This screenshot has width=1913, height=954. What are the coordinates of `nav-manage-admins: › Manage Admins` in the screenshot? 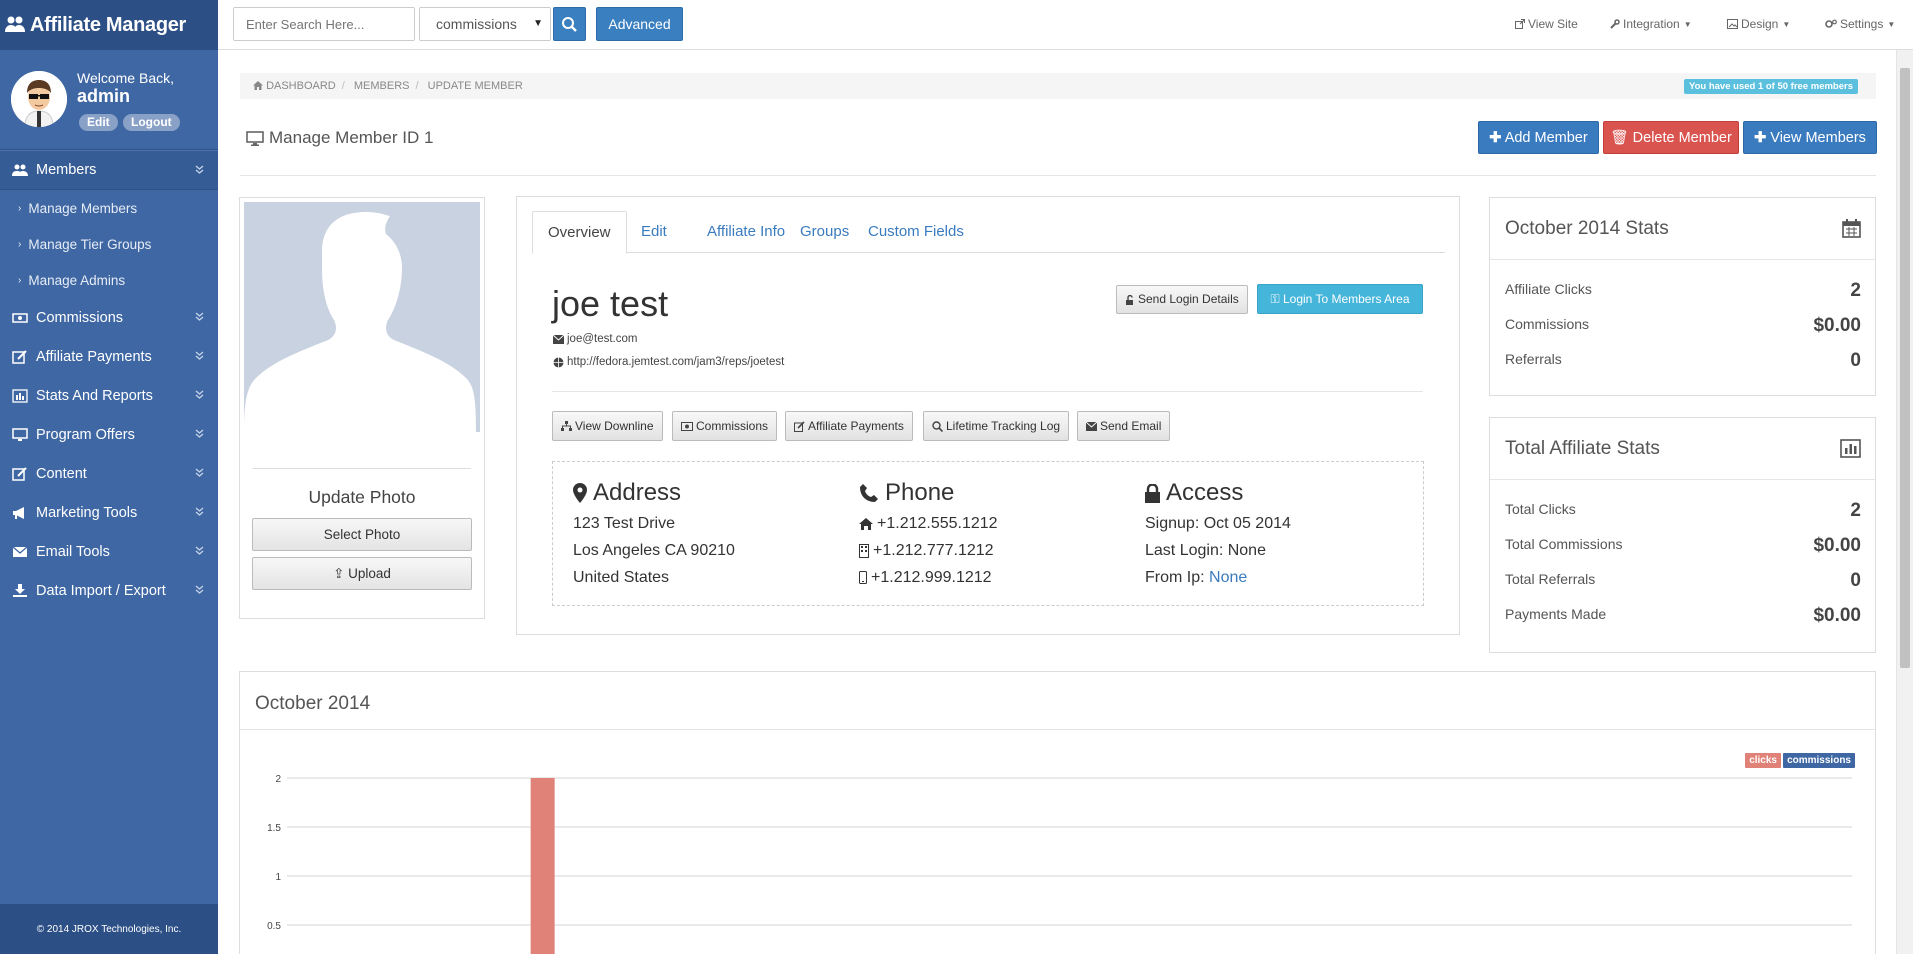 It's located at (109, 280).